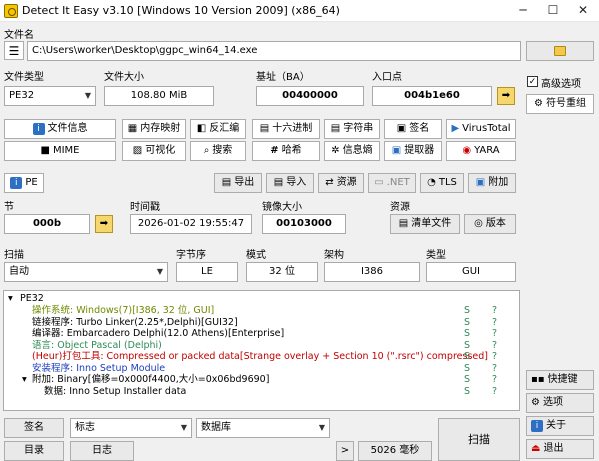 The image size is (599, 461). Describe the element at coordinates (261, 310) in the screenshot. I see `result-row: 操作系统: Windows(7)[I386, 32 位, GUI] S?` at that location.